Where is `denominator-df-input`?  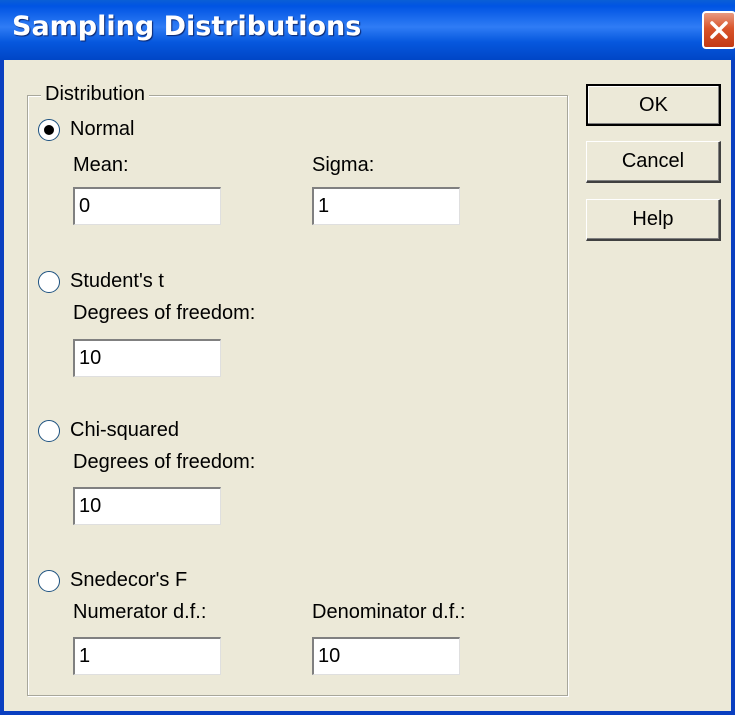 denominator-df-input is located at coordinates (386, 656).